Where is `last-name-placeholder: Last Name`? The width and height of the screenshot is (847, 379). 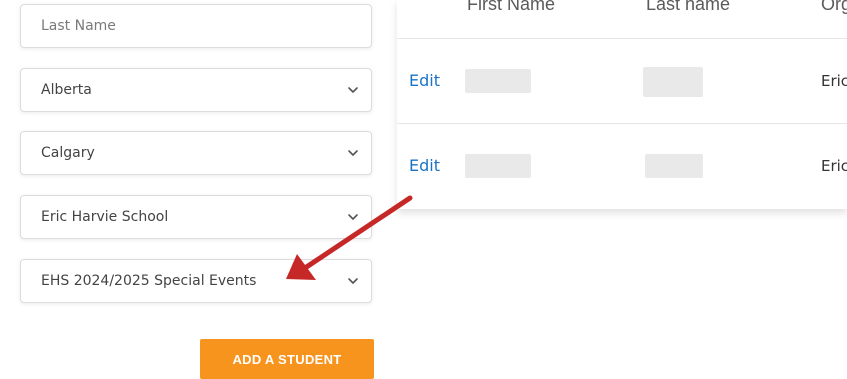
last-name-placeholder: Last Name is located at coordinates (78, 26).